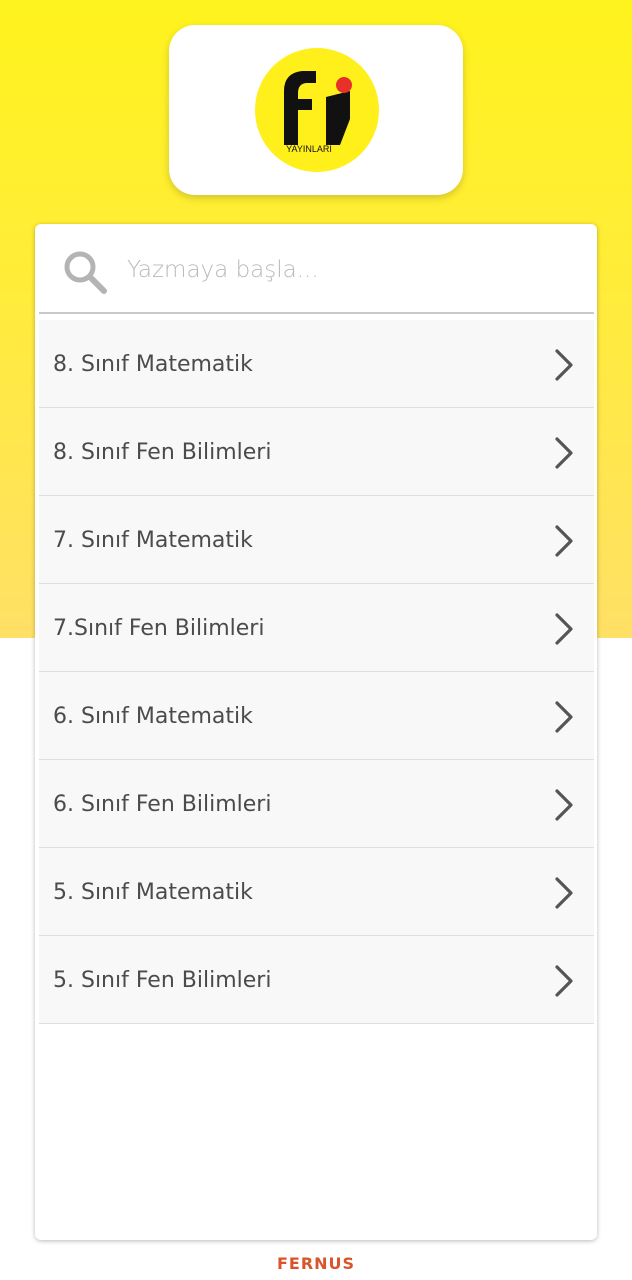  What do you see at coordinates (162, 804) in the screenshot?
I see `list-item-label: 6. Sınıf Fen Bilimleri` at bounding box center [162, 804].